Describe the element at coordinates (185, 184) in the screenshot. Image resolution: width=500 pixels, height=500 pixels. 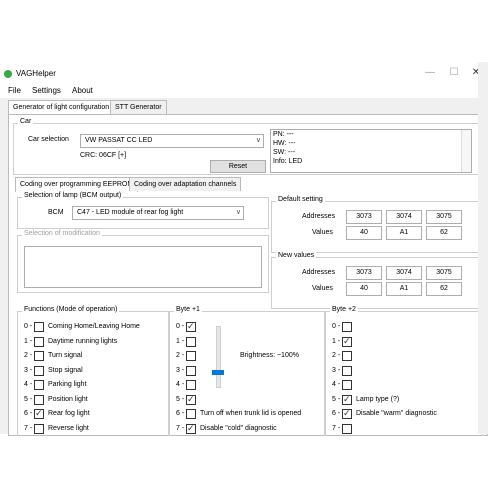
I see `tab-coding-adaptation: Coding over adaptation channels` at that location.